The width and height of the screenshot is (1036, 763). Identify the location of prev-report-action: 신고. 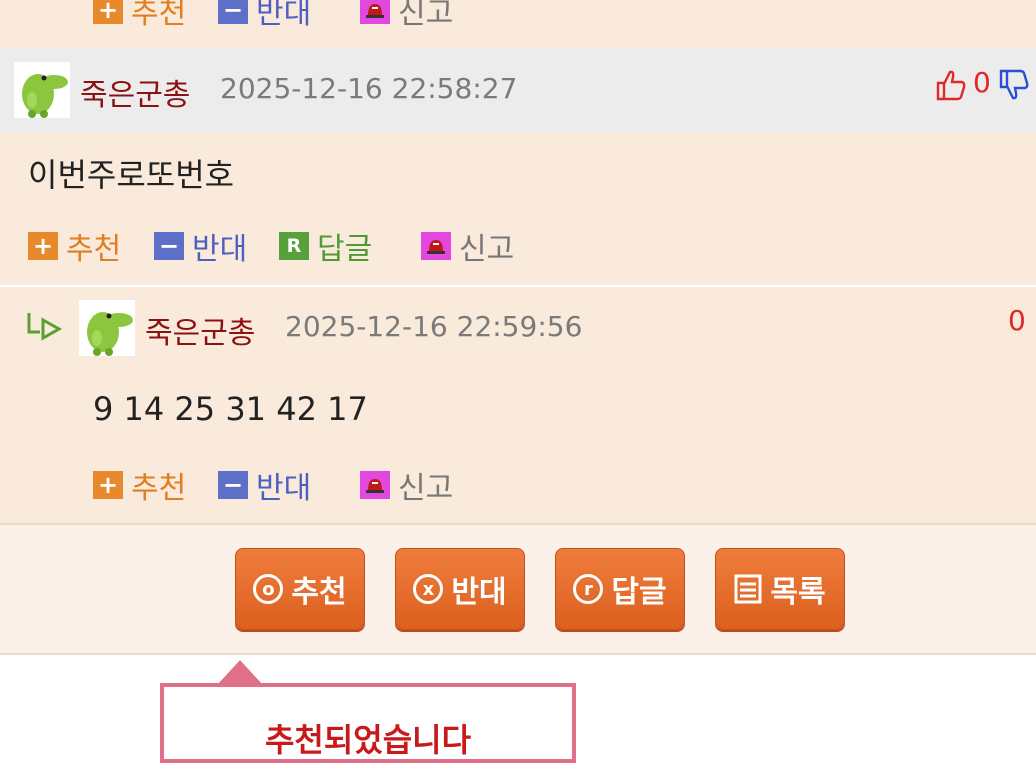
(406, 16).